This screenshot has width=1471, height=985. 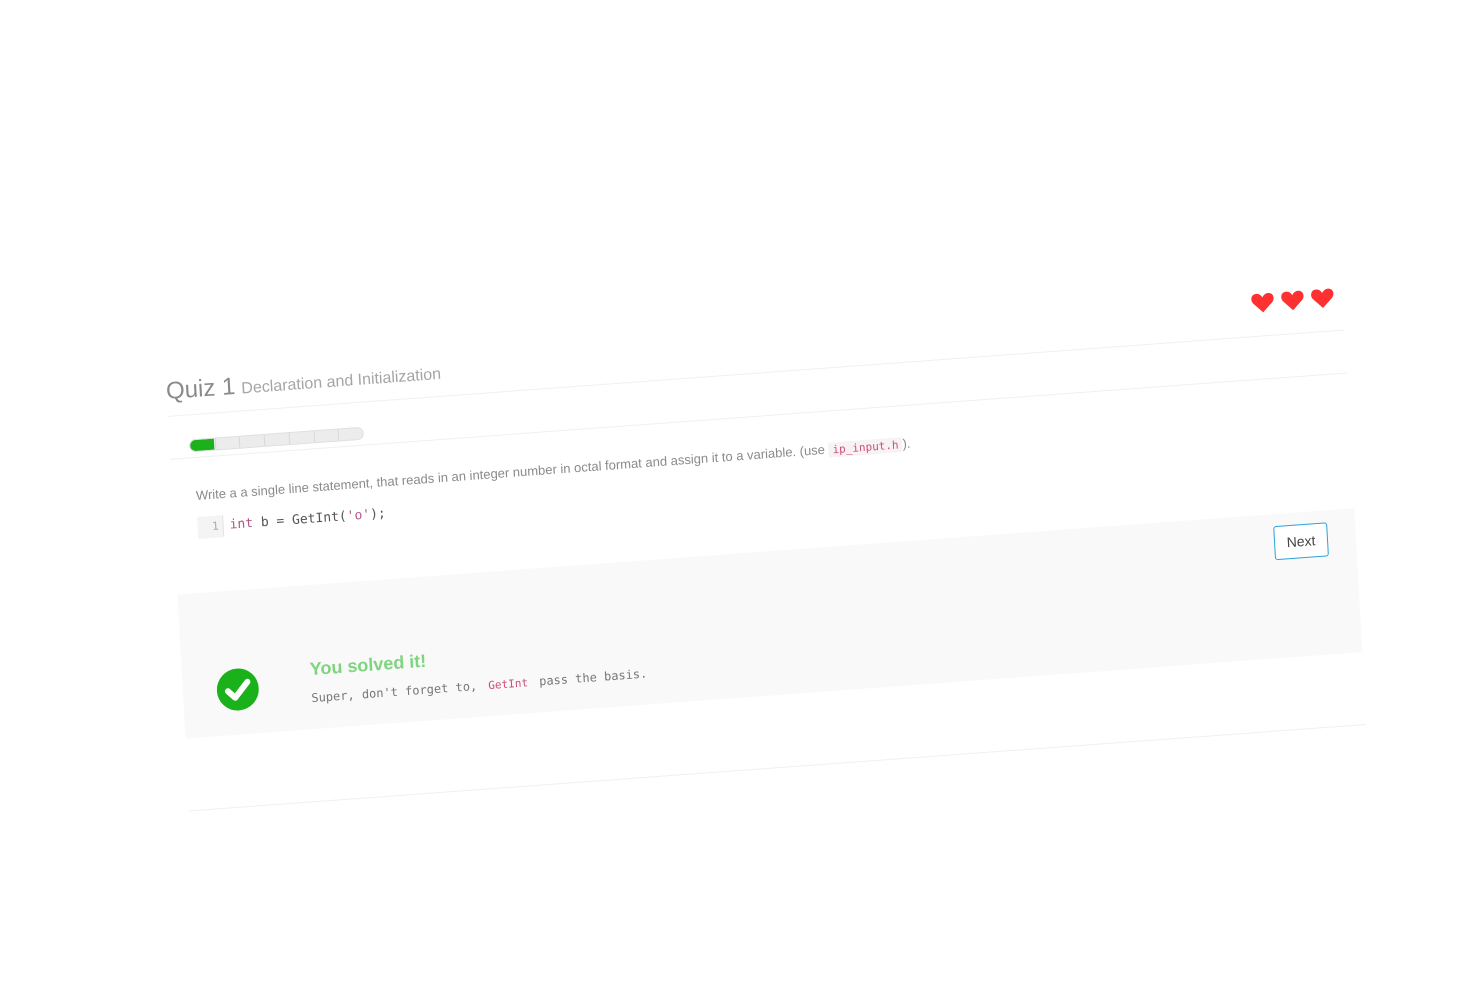 What do you see at coordinates (201, 388) in the screenshot?
I see `quiz-title-main: Quiz 1` at bounding box center [201, 388].